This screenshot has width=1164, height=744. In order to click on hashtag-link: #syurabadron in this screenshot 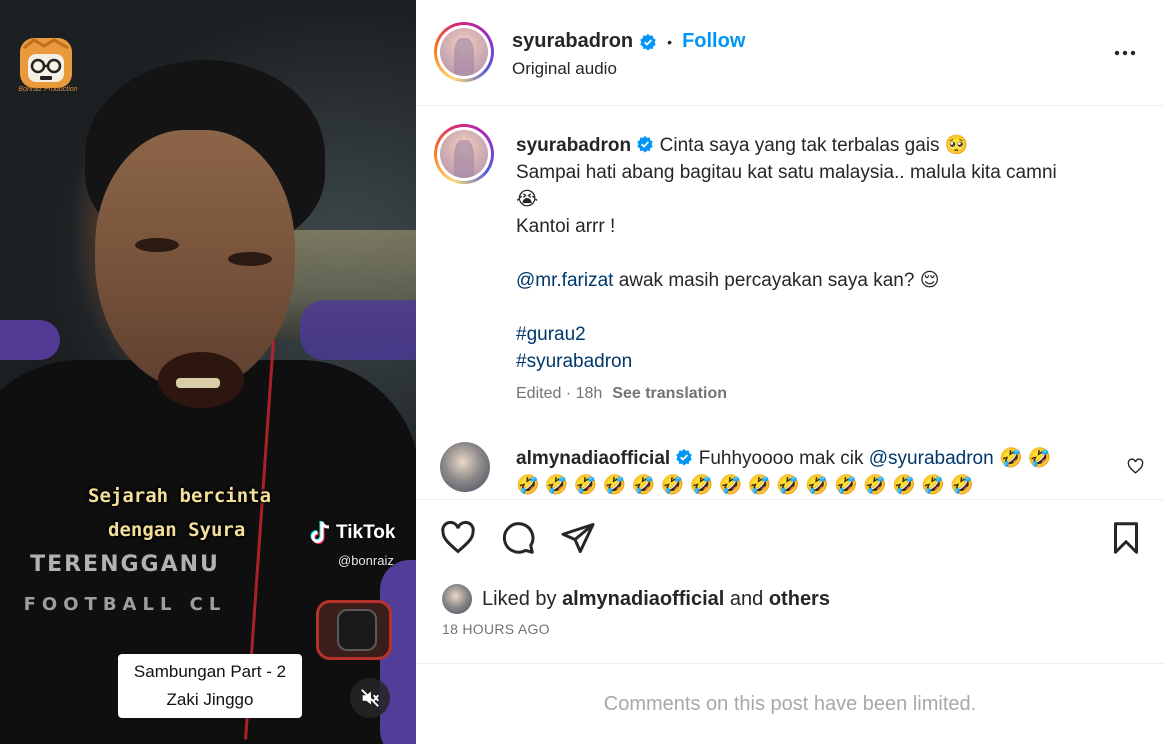, I will do `click(821, 361)`.